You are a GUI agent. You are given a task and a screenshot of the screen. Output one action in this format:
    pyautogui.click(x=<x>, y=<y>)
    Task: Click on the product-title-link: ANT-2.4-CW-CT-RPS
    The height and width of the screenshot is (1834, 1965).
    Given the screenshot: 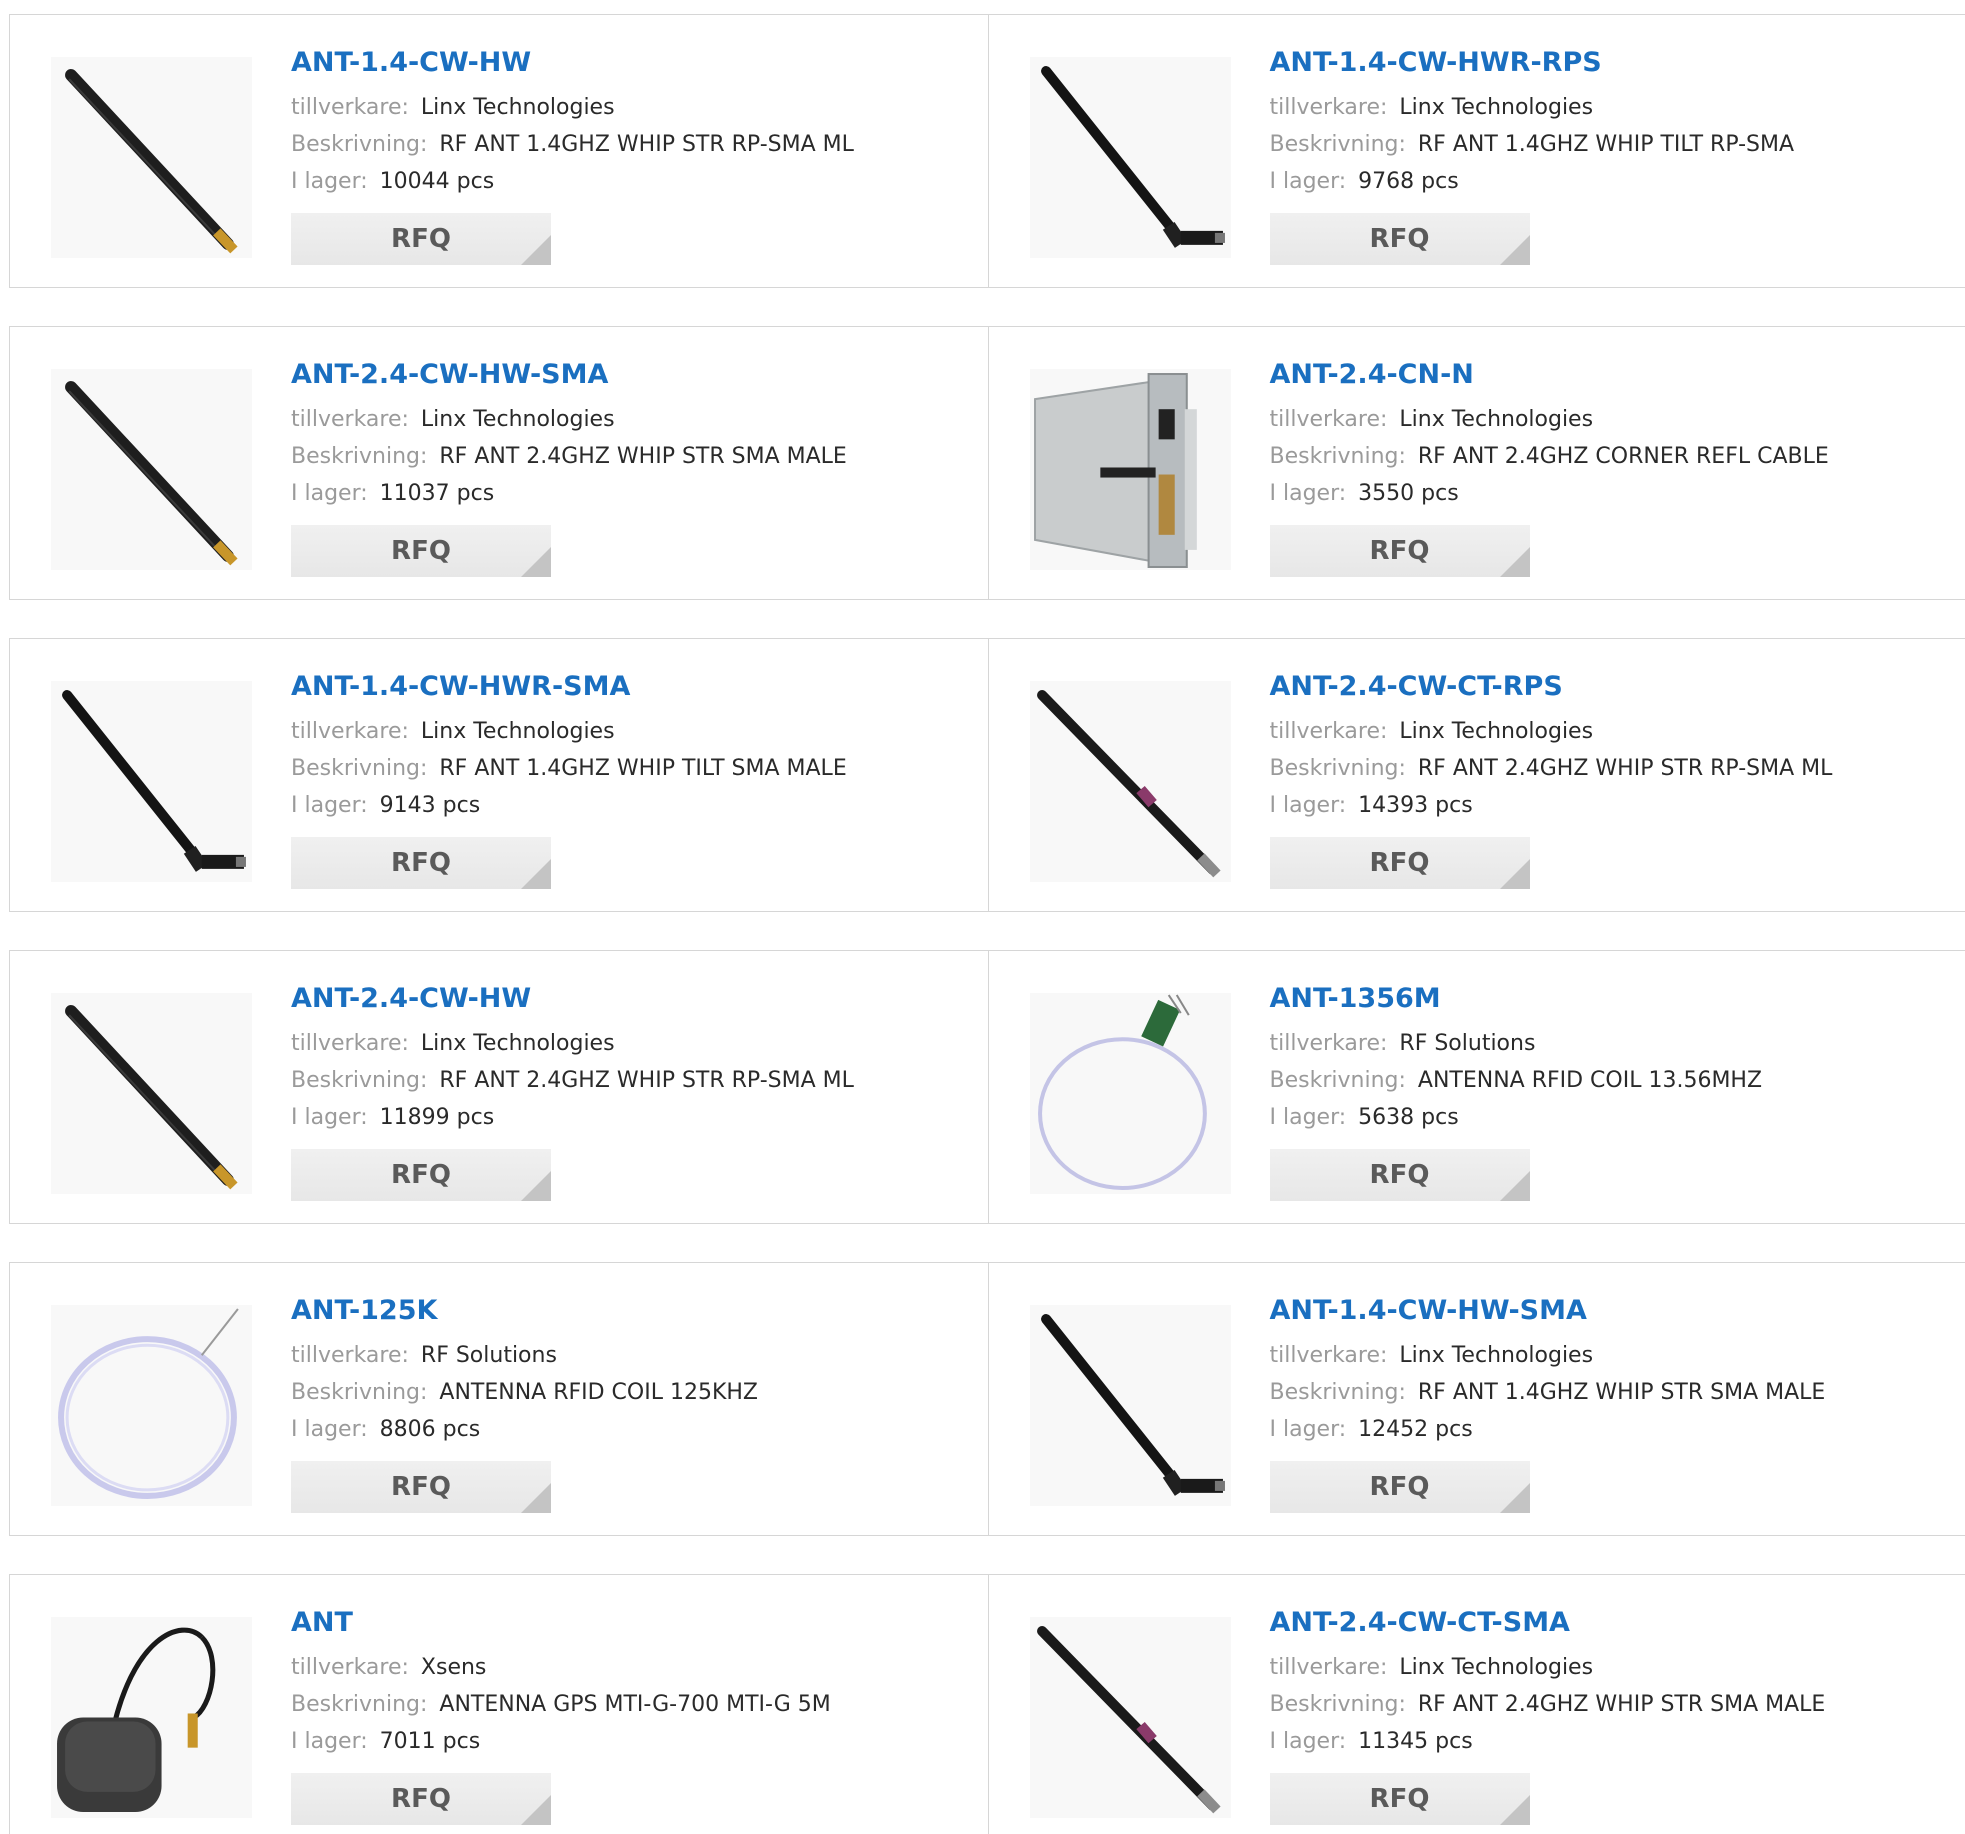 What is the action you would take?
    pyautogui.click(x=1610, y=687)
    